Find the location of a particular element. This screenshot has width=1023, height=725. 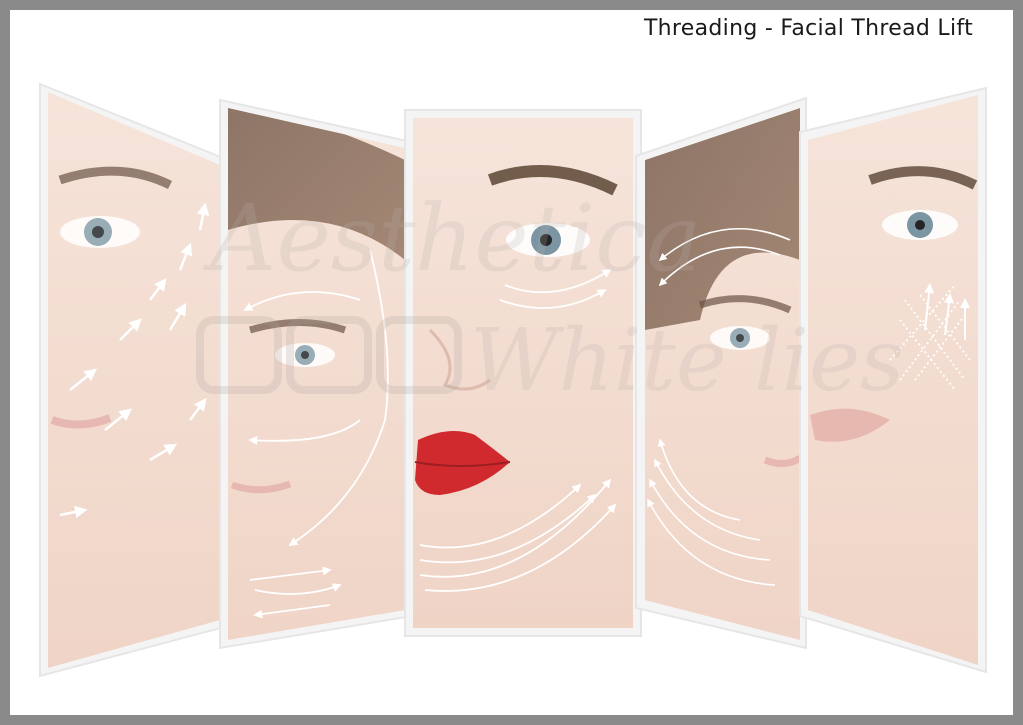

watermark-text-1: Aesthetica is located at coordinates (452, 238).